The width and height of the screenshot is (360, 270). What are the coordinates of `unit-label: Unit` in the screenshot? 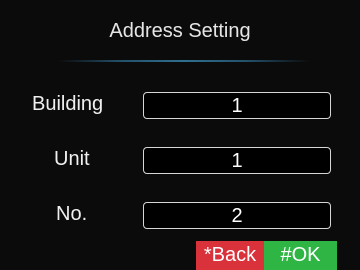 It's located at (72, 159).